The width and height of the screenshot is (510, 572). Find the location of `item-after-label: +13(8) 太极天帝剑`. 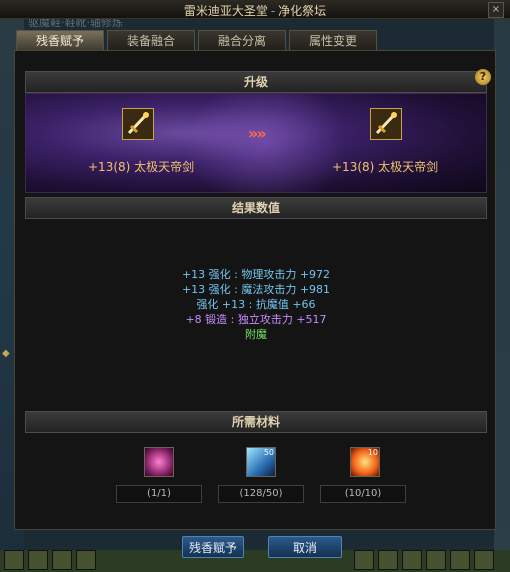

item-after-label: +13(8) 太极天帝剑 is located at coordinates (385, 167).